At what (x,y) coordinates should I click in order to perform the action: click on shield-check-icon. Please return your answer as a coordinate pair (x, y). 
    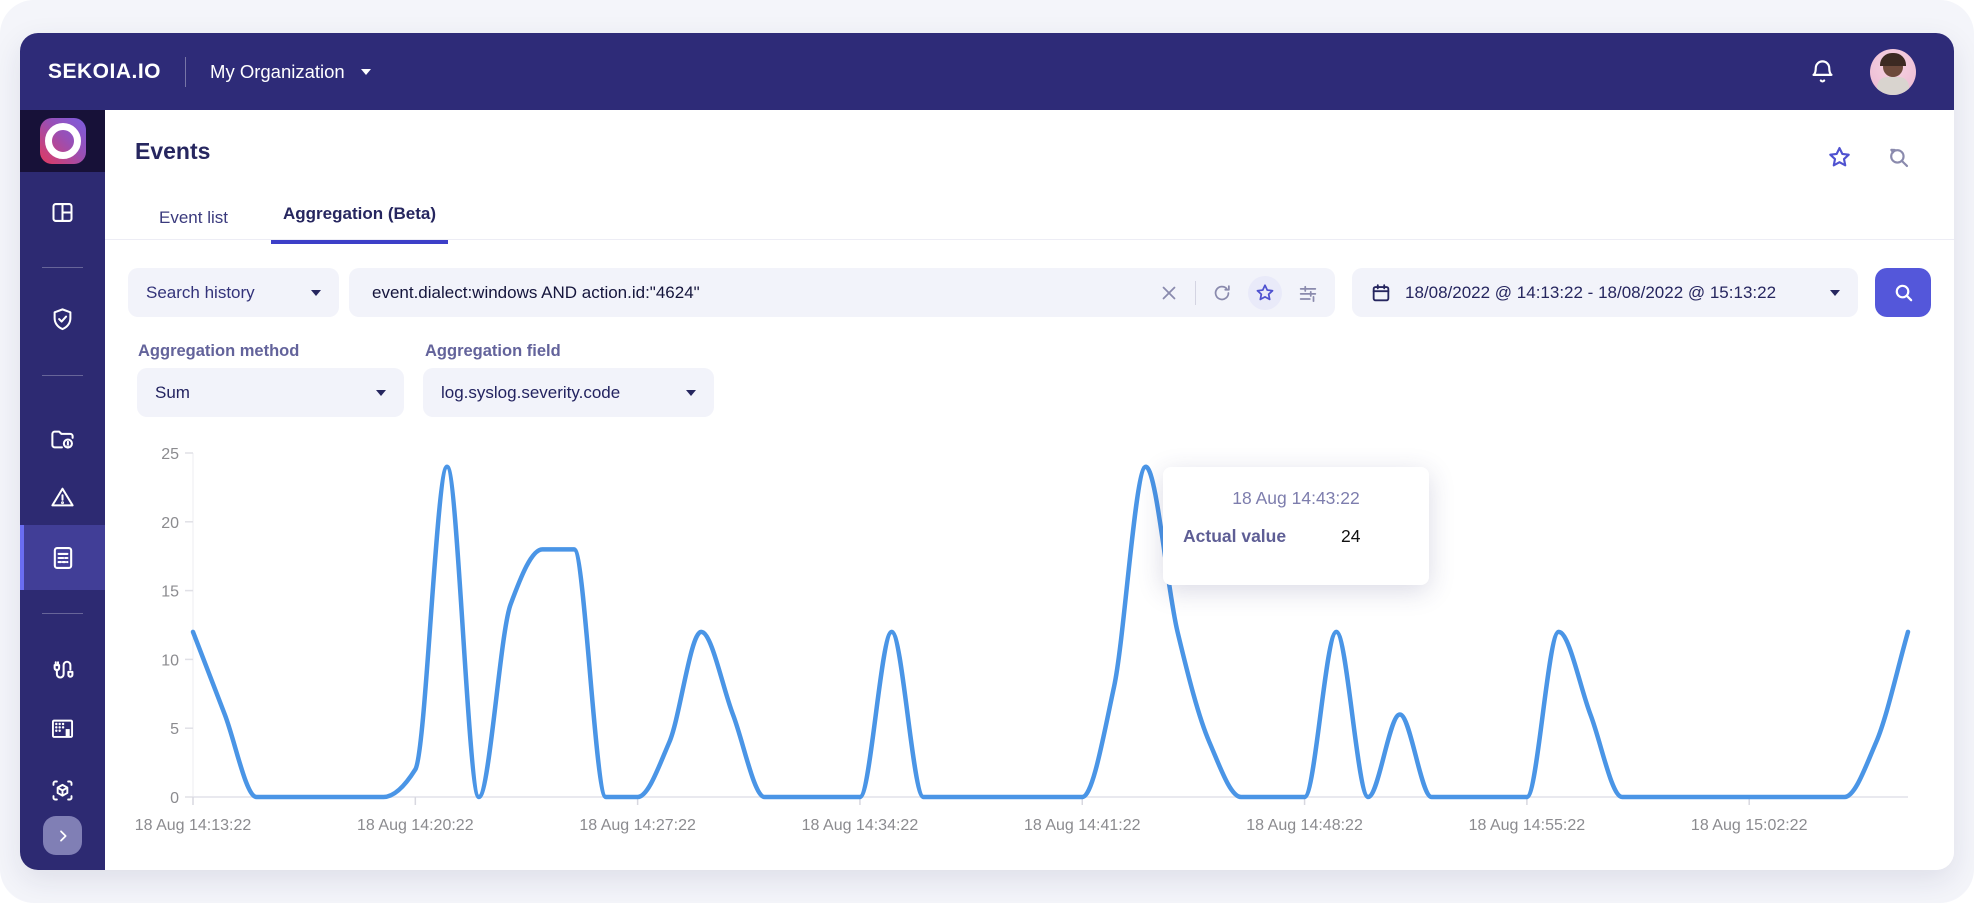
    Looking at the image, I should click on (62, 318).